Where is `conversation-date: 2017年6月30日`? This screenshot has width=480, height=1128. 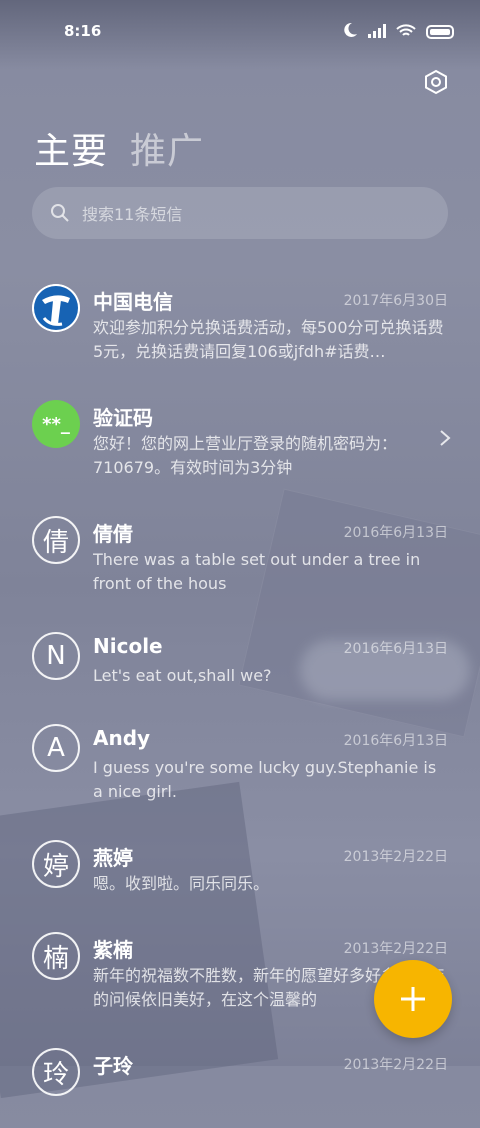 conversation-date: 2017年6月30日 is located at coordinates (395, 301).